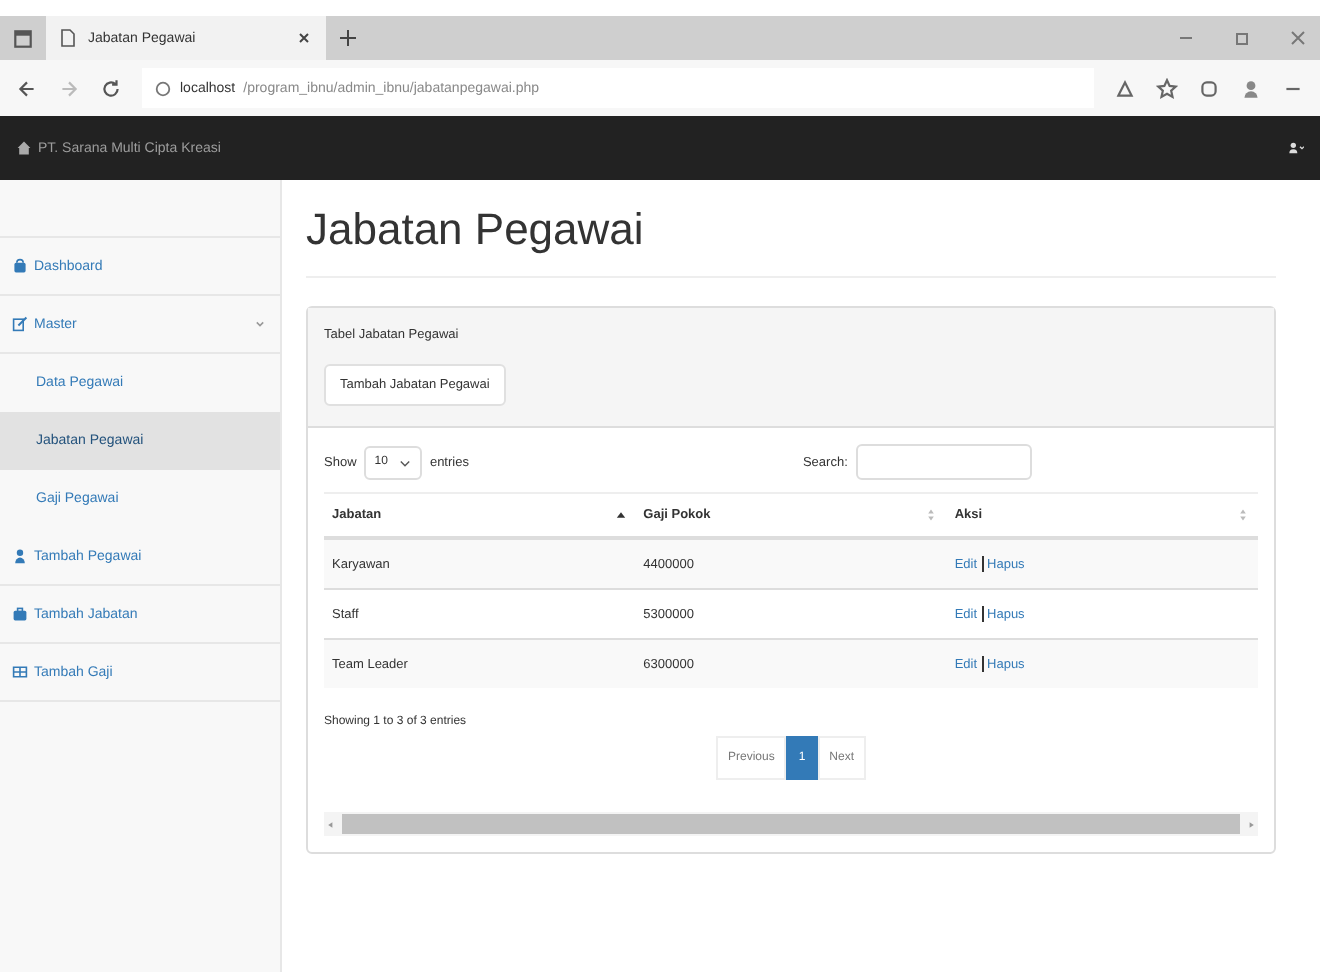 The width and height of the screenshot is (1320, 972). I want to click on home-icon, so click(24, 148).